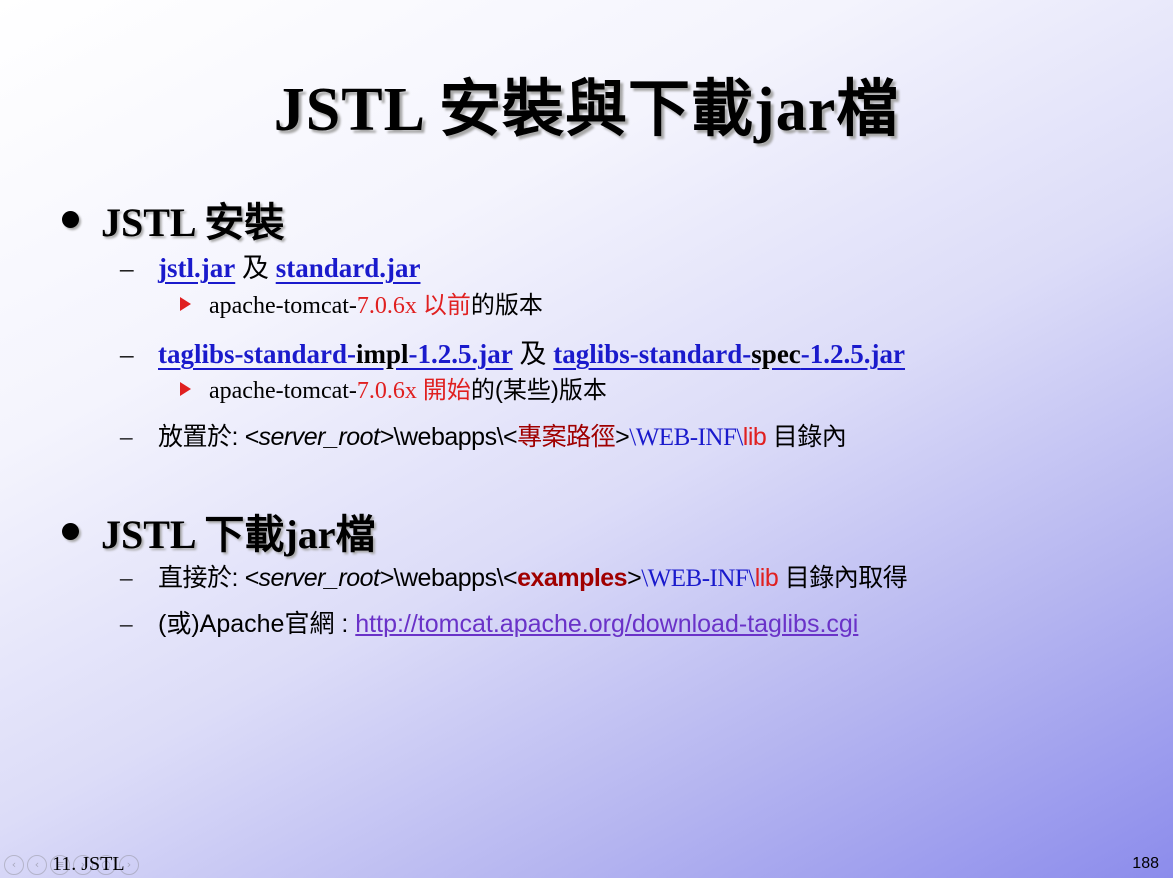  I want to click on section-heading-install: JSTL 安裝, so click(173, 219).